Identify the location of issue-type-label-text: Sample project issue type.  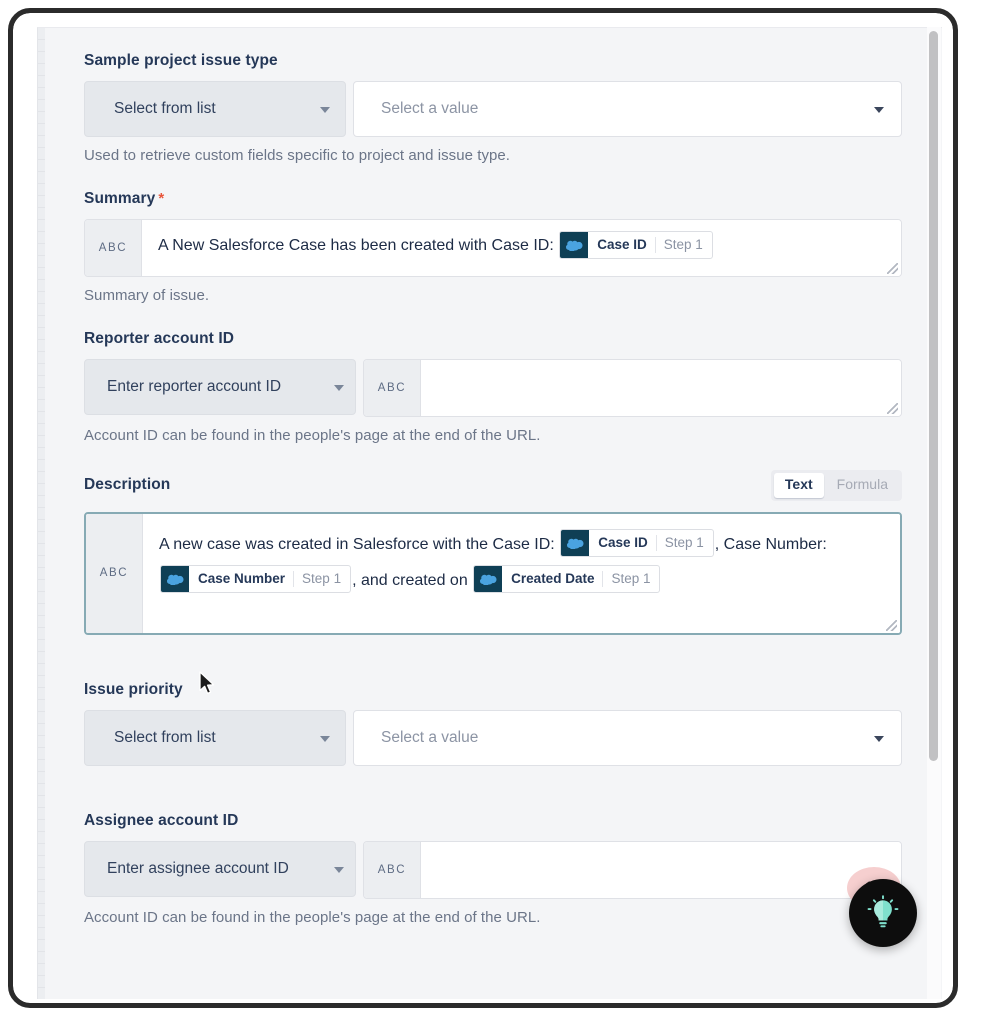
(181, 60).